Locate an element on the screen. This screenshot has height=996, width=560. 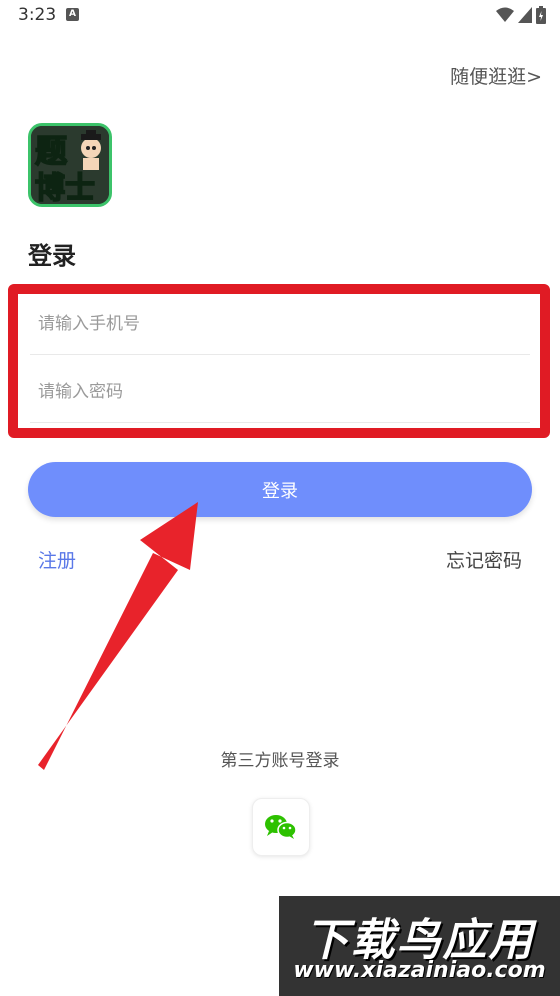
wechat-login-button is located at coordinates (281, 827).